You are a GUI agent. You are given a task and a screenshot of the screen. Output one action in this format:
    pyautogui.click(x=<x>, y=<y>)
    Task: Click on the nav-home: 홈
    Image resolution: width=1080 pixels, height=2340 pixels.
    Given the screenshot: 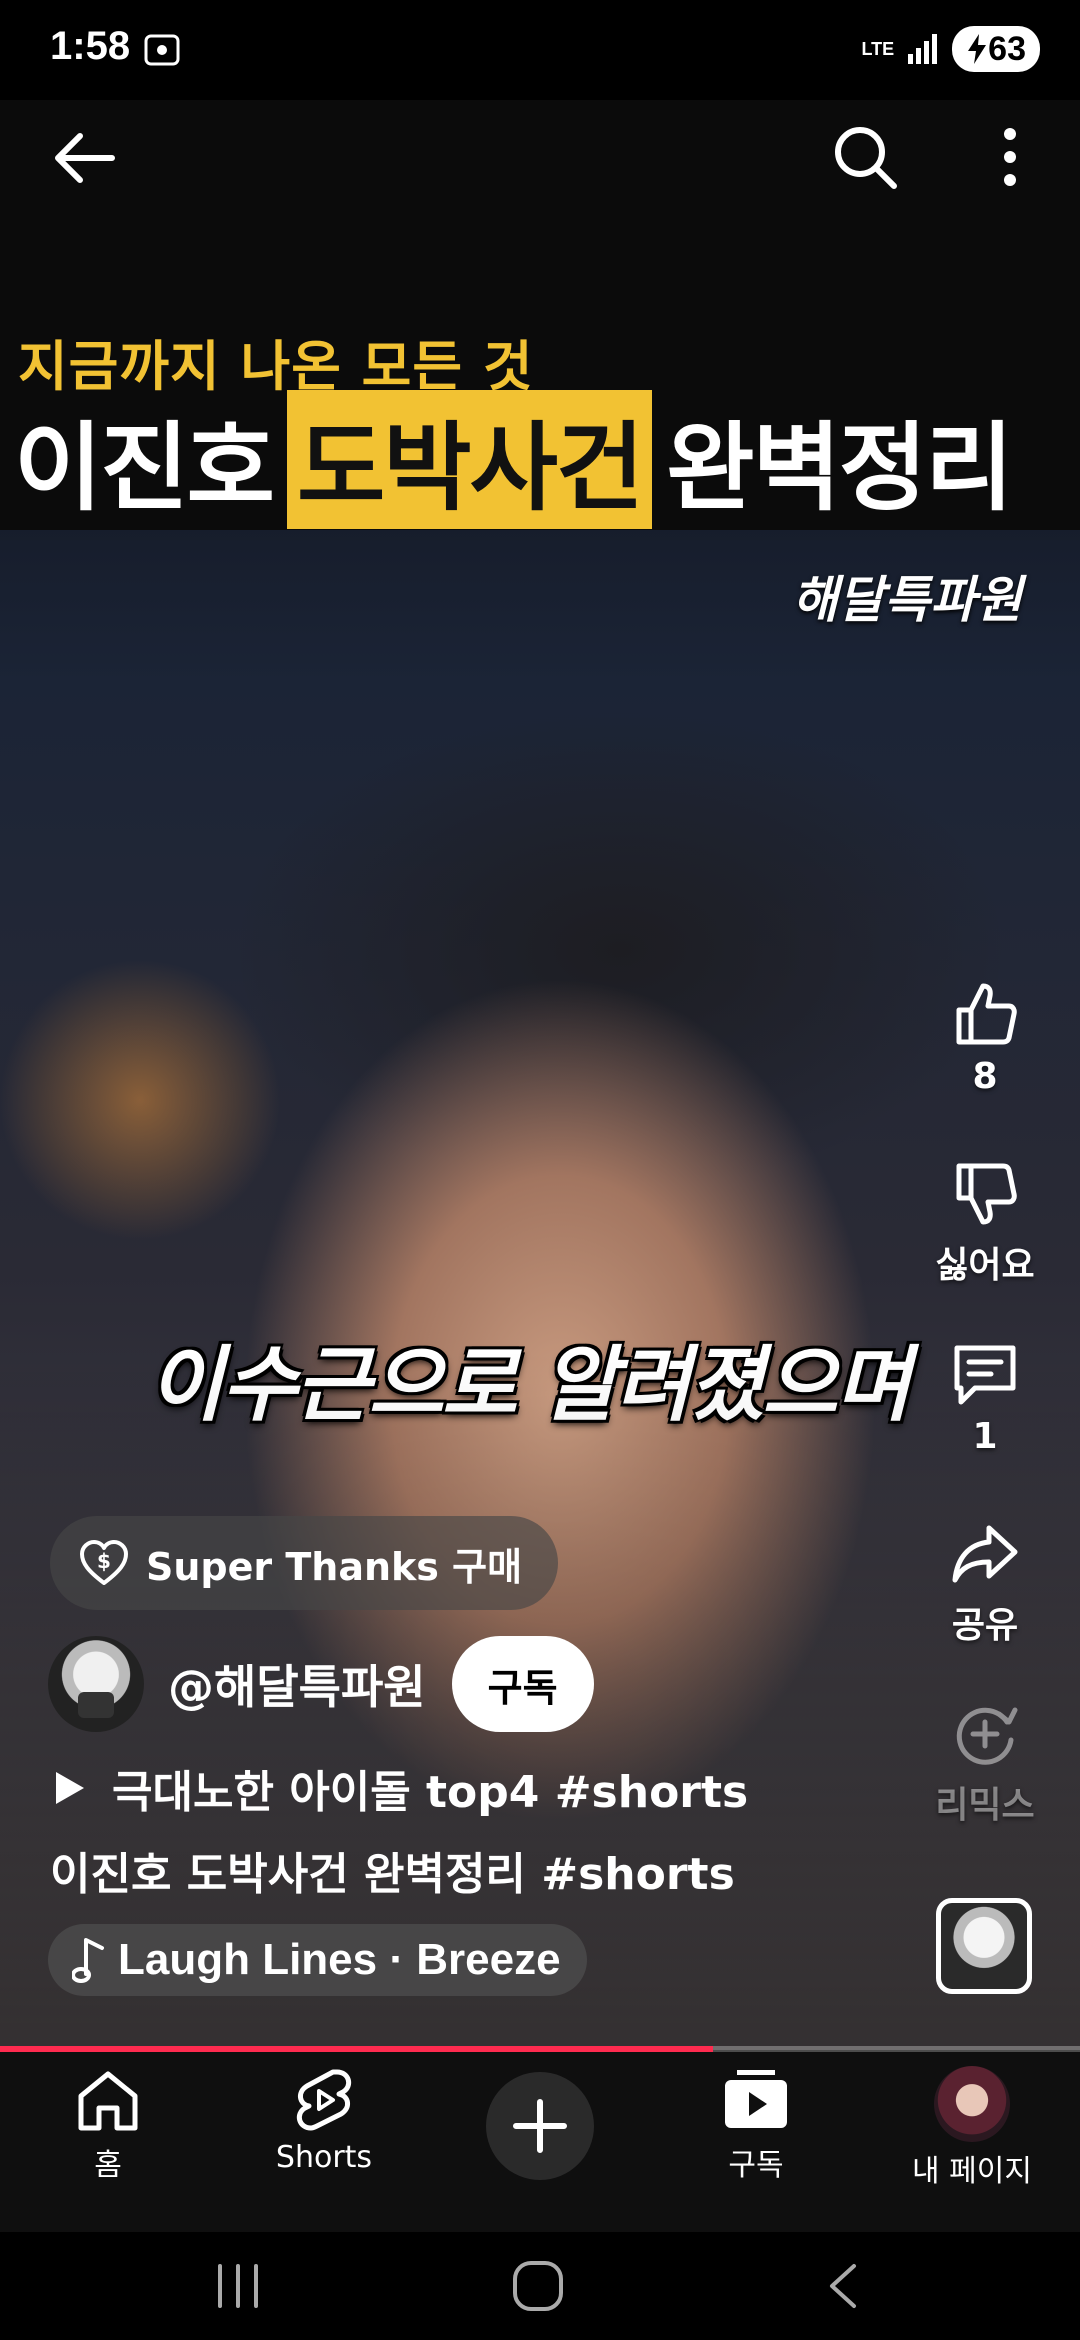 What is the action you would take?
    pyautogui.click(x=108, y=2125)
    